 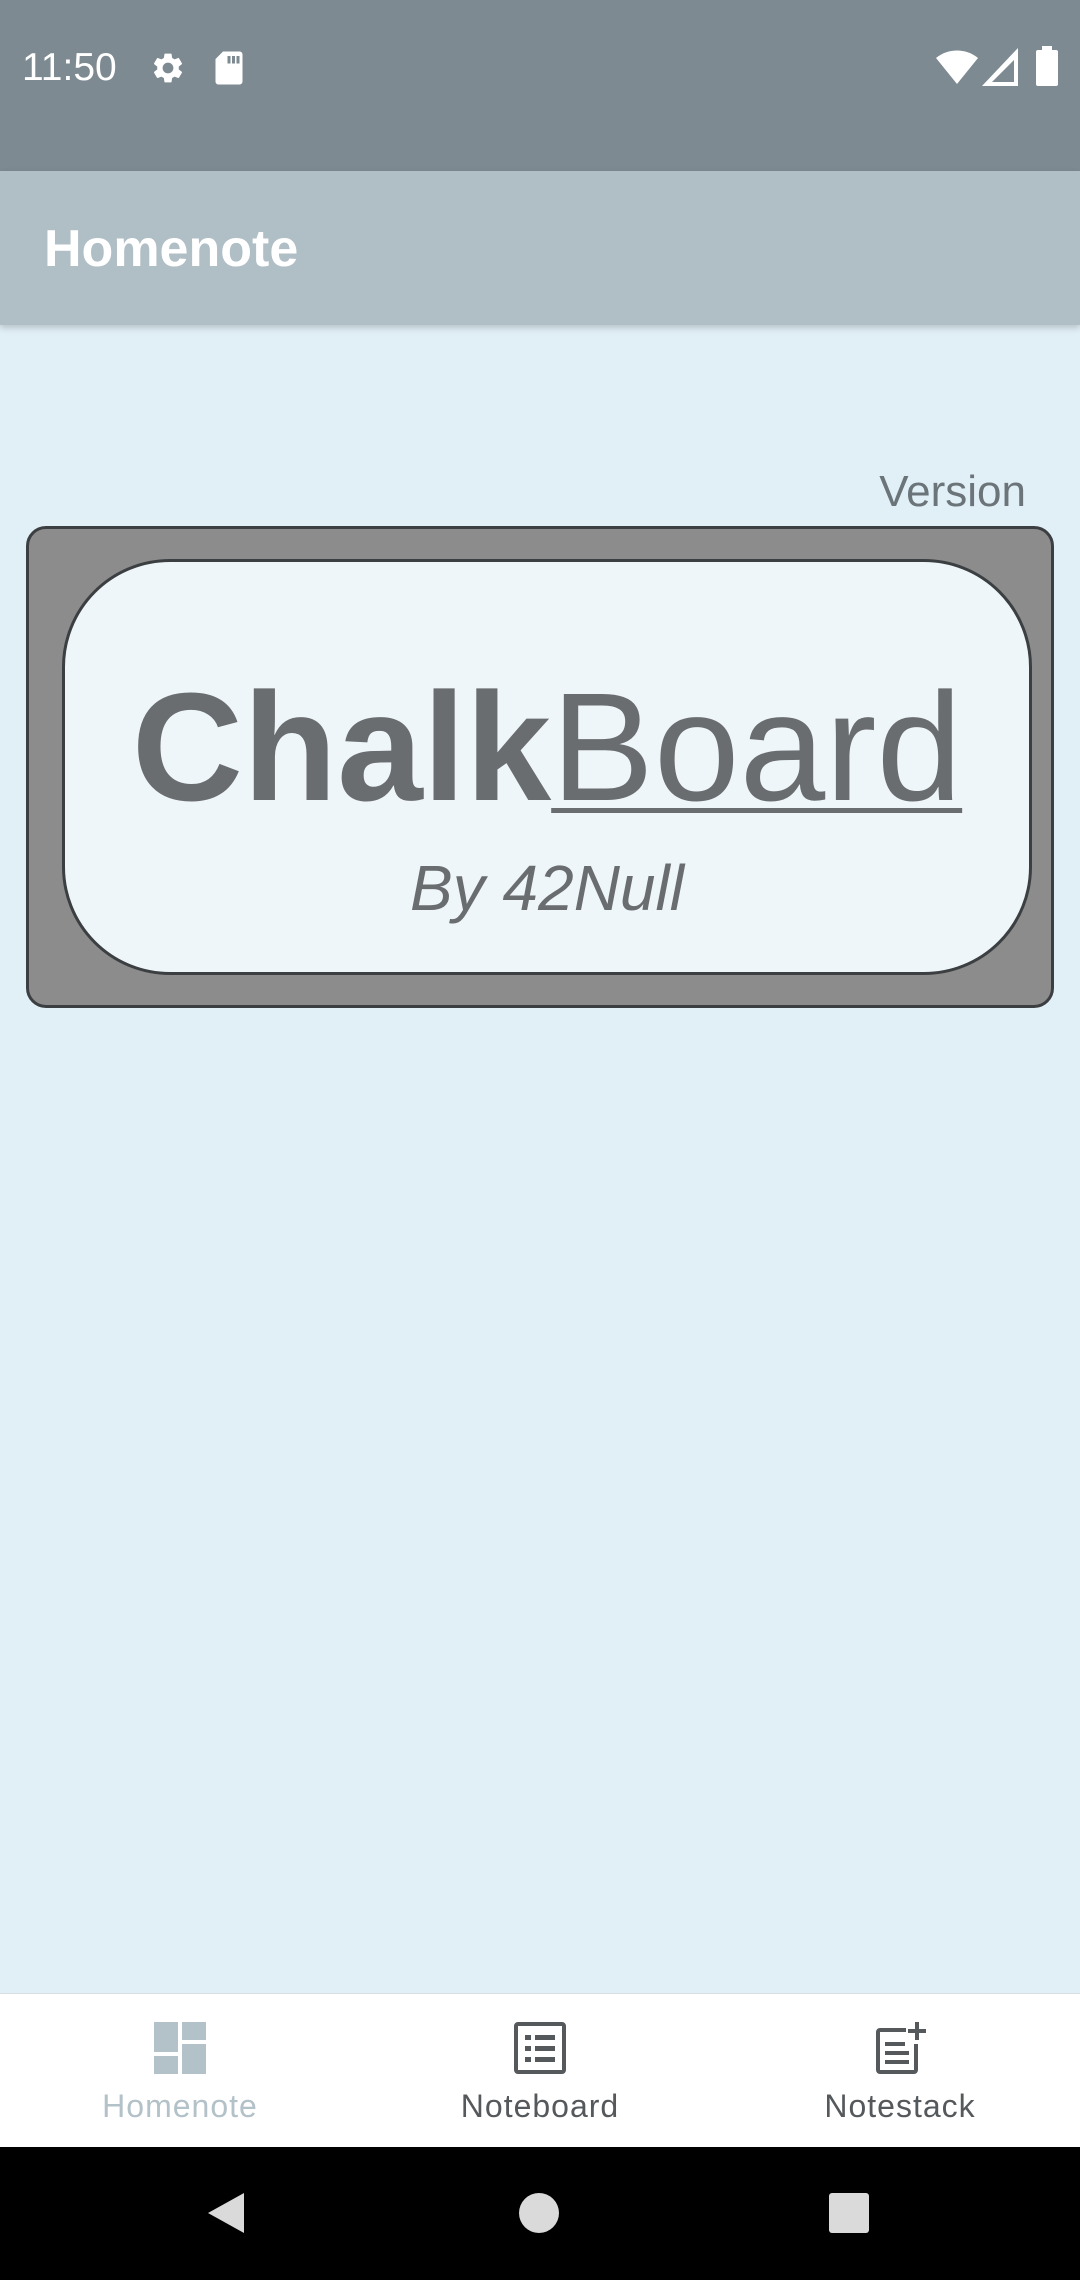 What do you see at coordinates (757, 747) in the screenshot?
I see `logo-title-board: Board` at bounding box center [757, 747].